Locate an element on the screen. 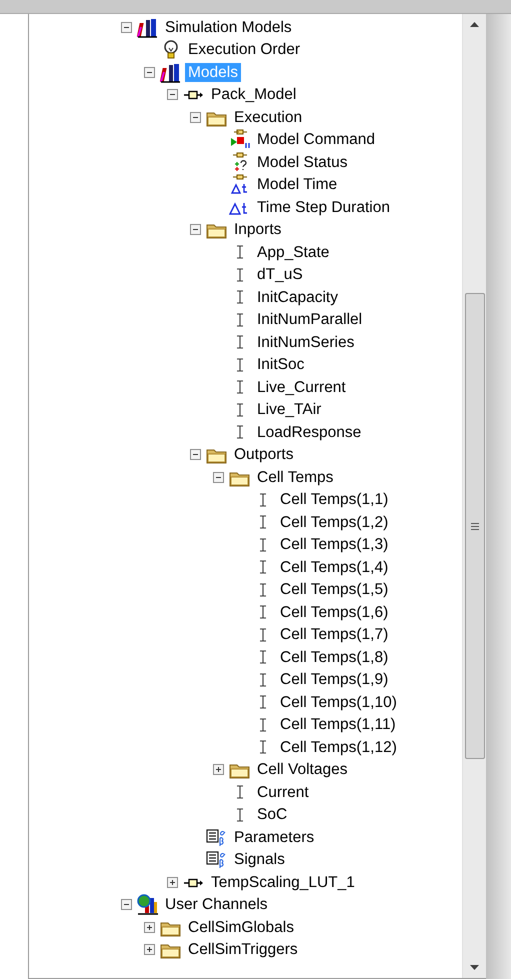  globe-books-icon is located at coordinates (148, 905).